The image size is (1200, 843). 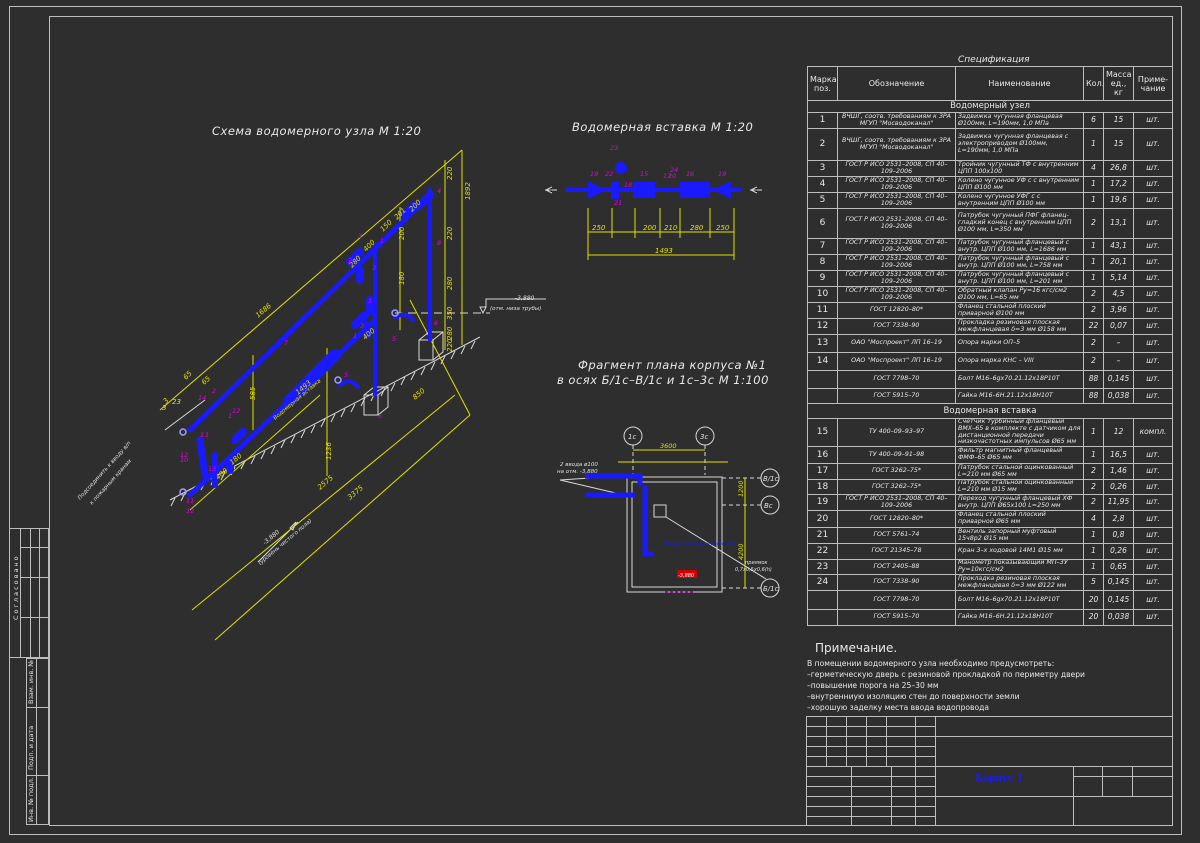 What do you see at coordinates (1118, 519) in the screenshot?
I see `spec-mass: 2,8` at bounding box center [1118, 519].